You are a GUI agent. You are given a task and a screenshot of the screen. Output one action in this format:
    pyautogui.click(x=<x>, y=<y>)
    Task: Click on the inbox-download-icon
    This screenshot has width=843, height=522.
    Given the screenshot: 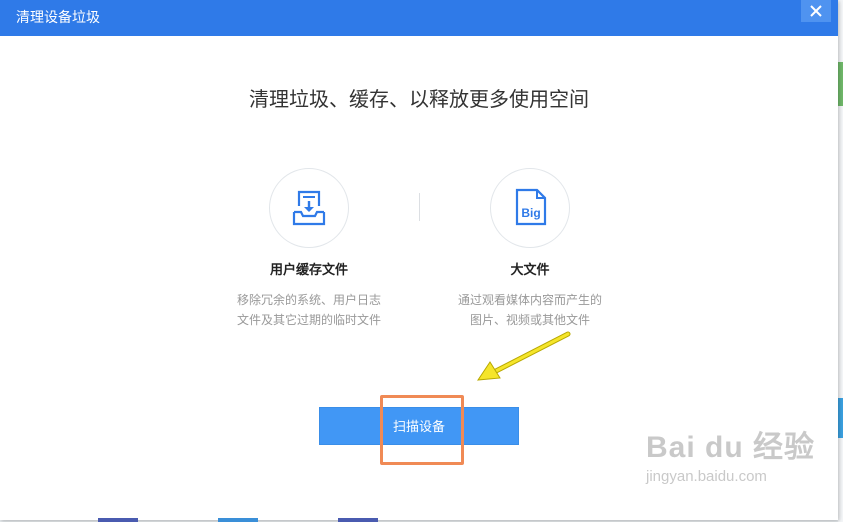 What is the action you would take?
    pyautogui.click(x=309, y=208)
    